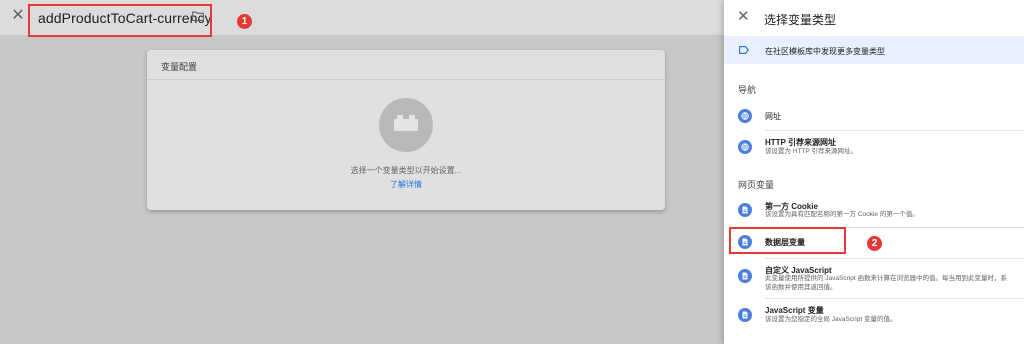 The height and width of the screenshot is (344, 1024). What do you see at coordinates (787, 240) in the screenshot?
I see `annotation-box-data-layer` at bounding box center [787, 240].